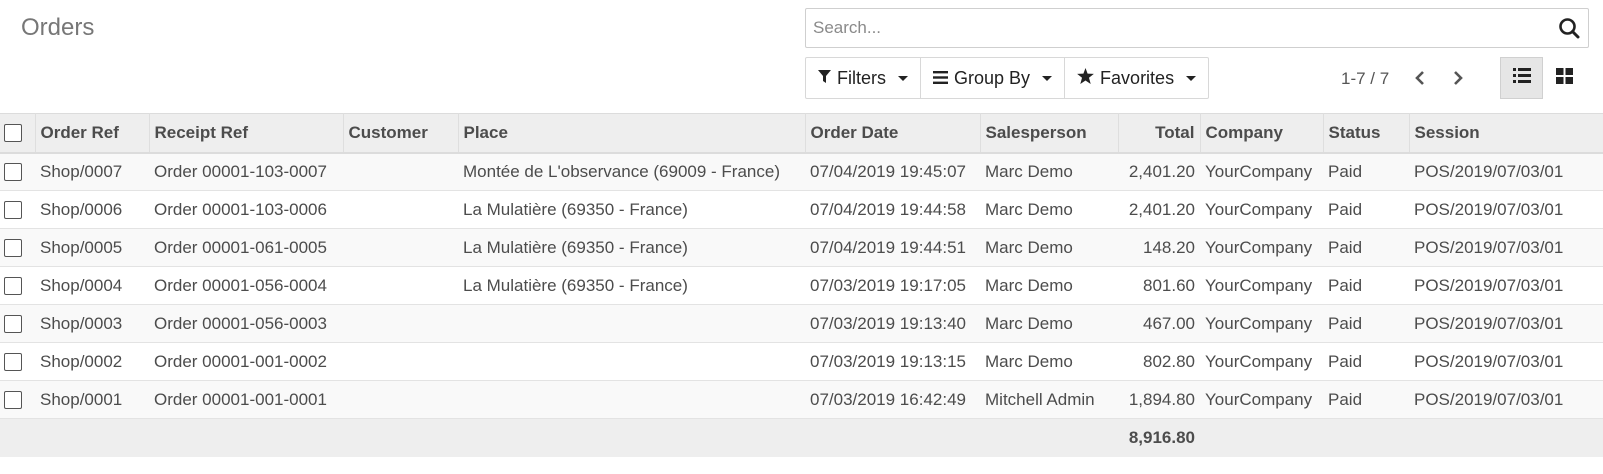 This screenshot has width=1603, height=474. What do you see at coordinates (888, 171) in the screenshot?
I see `cell-order-date: 07/04/2019 19:45:07` at bounding box center [888, 171].